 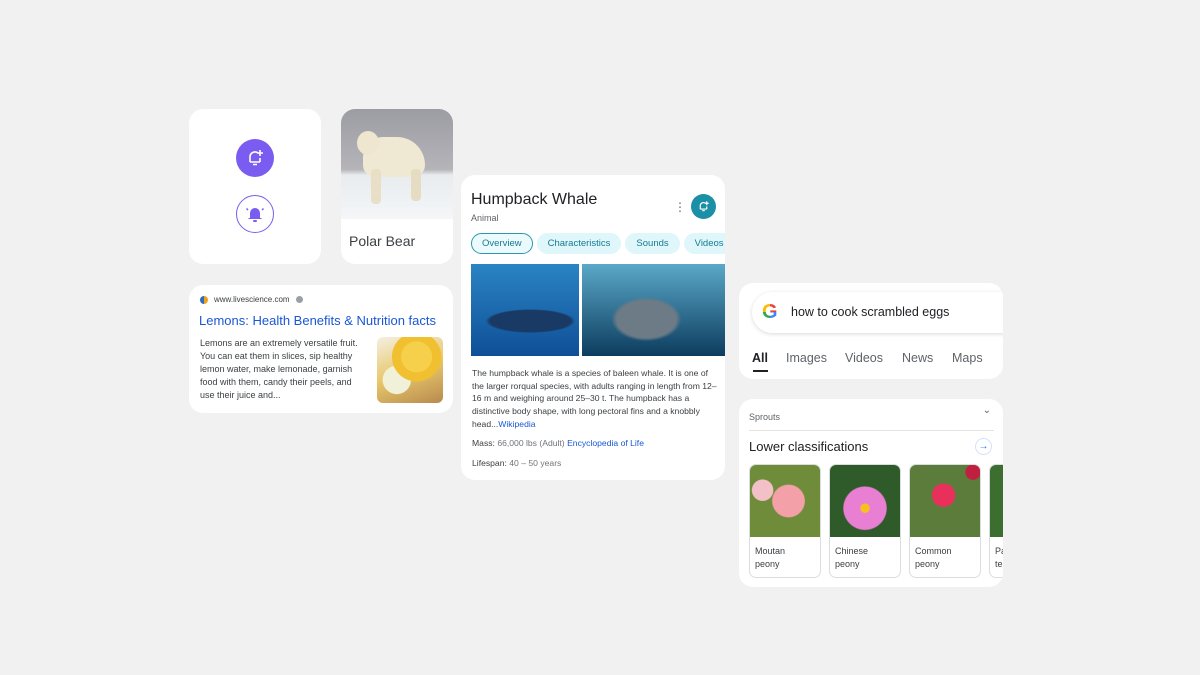 What do you see at coordinates (917, 358) in the screenshot?
I see `tab-news: News` at bounding box center [917, 358].